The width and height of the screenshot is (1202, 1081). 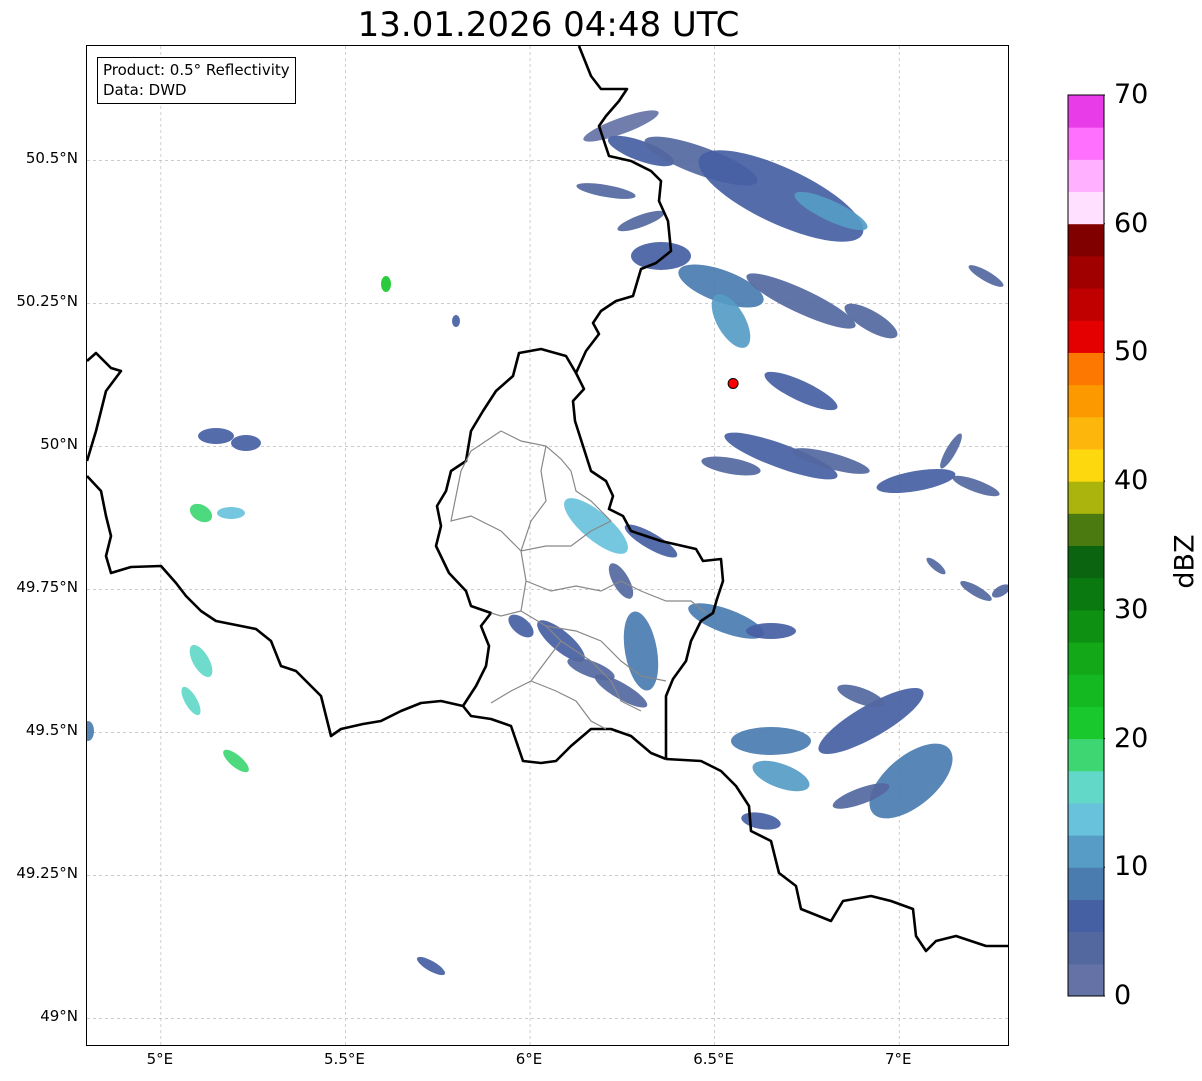 I want to click on lat-tick-label: 50.25°N, so click(x=47, y=301).